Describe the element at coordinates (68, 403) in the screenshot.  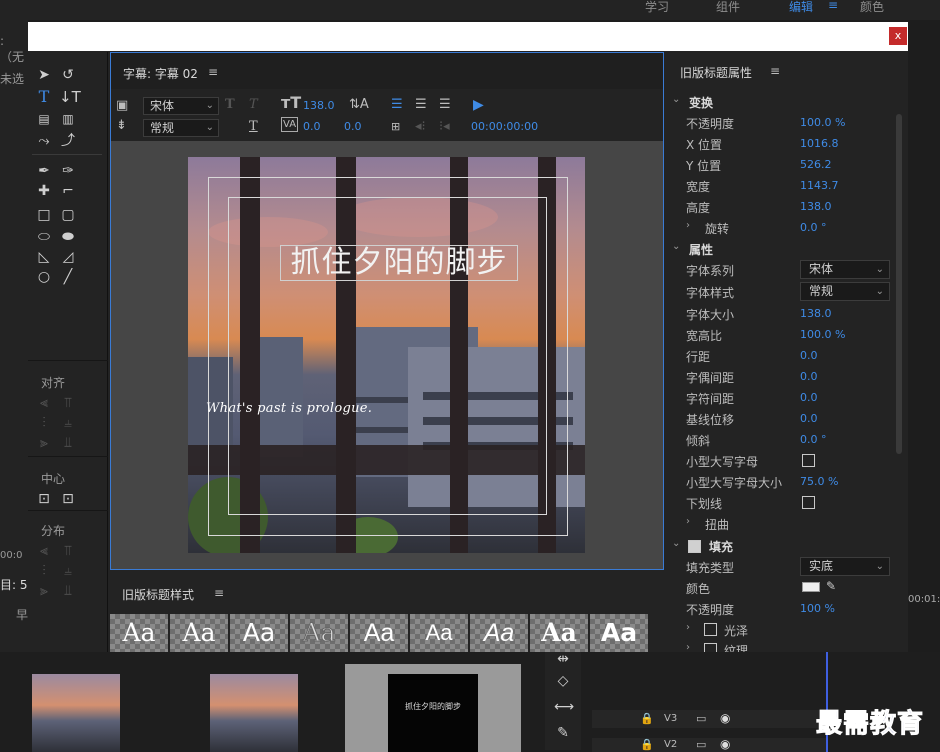
I see `align-top-icon: ⫪` at that location.